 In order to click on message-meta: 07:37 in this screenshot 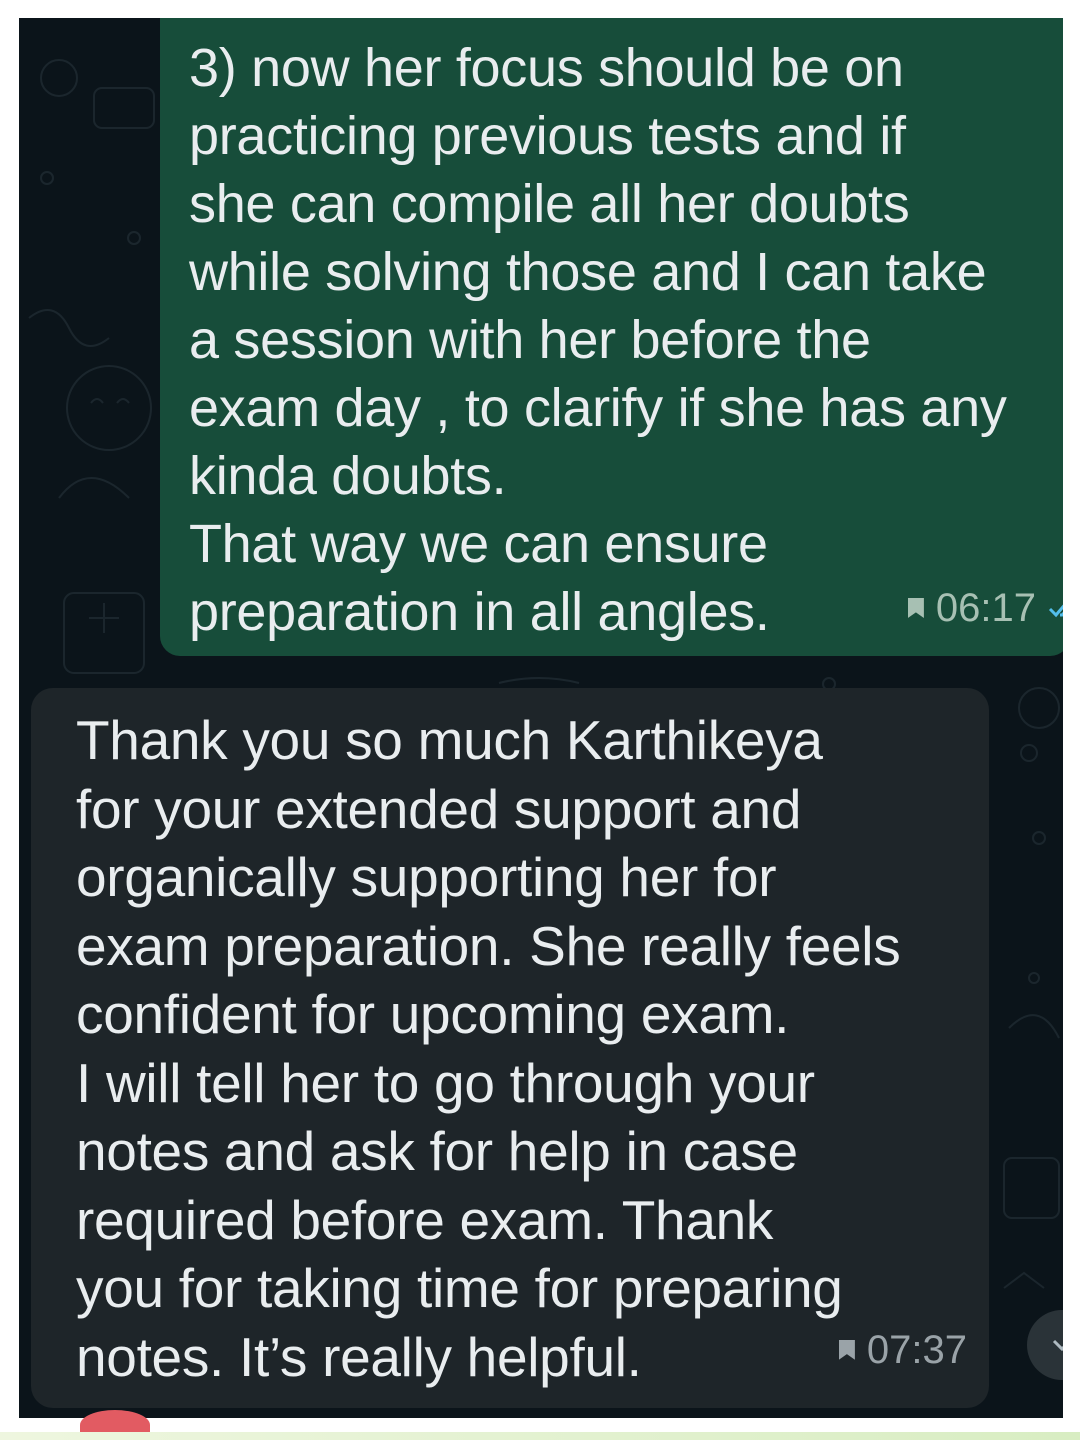, I will do `click(902, 1350)`.